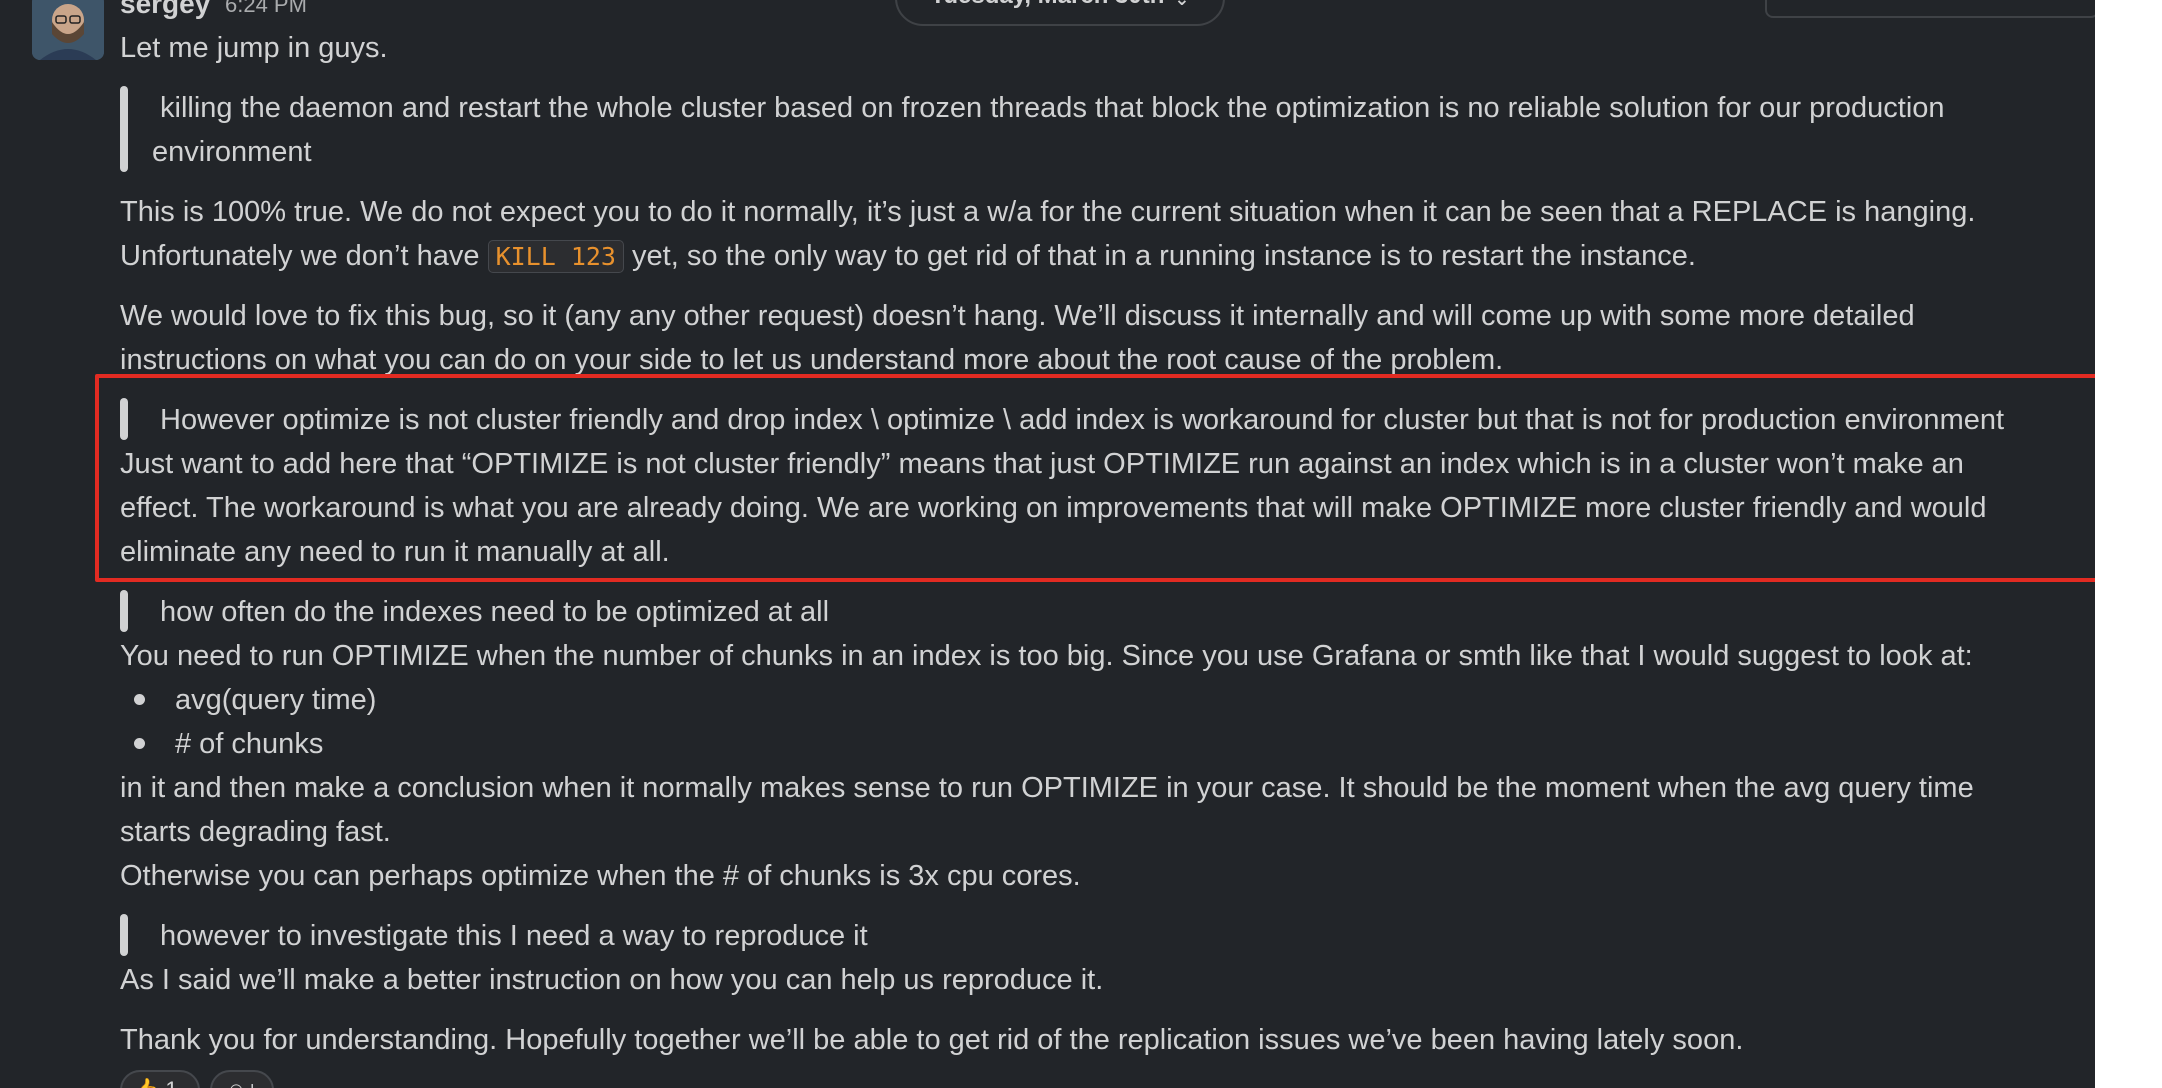  I want to click on add-reaction-button: ☺+, so click(242, 1079).